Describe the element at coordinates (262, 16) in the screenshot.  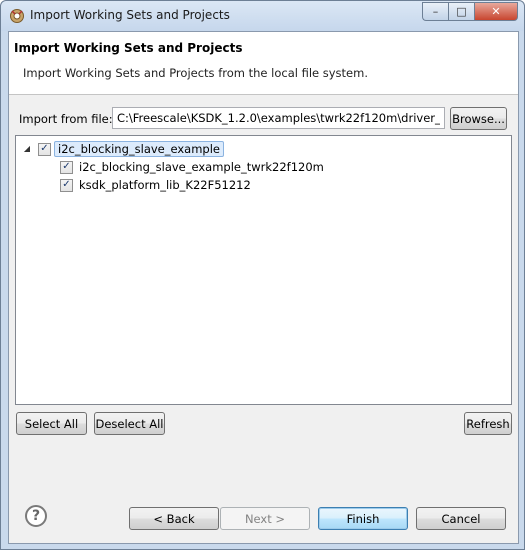
I see `title-bar: Import Working Sets and Projects – □ ✕` at that location.